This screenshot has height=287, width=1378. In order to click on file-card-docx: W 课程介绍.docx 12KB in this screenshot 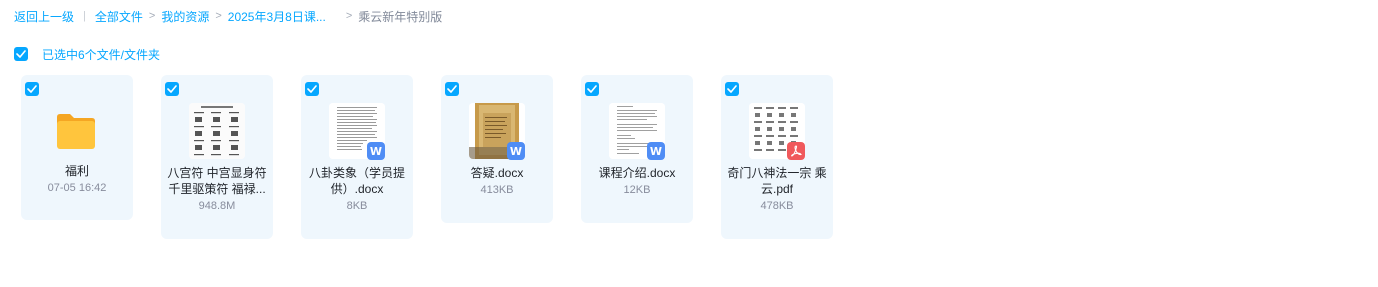, I will do `click(637, 149)`.